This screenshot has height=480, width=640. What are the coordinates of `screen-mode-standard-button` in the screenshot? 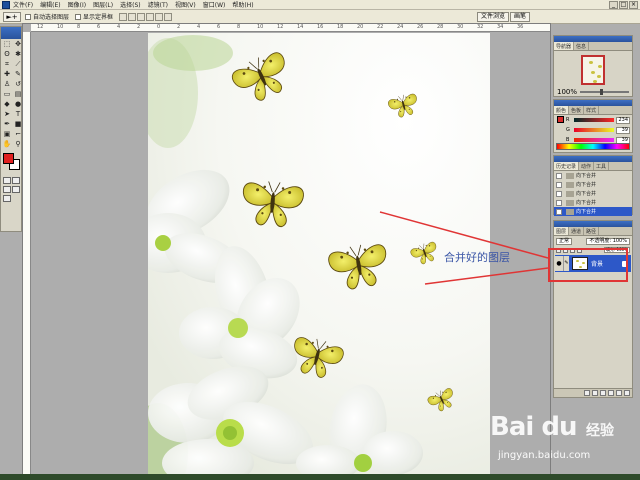 It's located at (7, 189).